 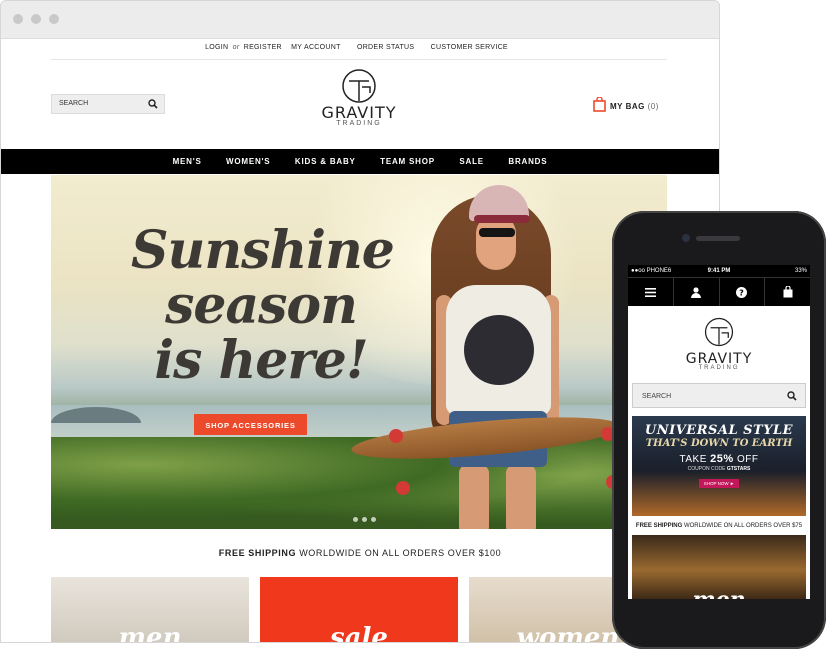 What do you see at coordinates (359, 633) in the screenshot?
I see `tile-label-sale: sale` at bounding box center [359, 633].